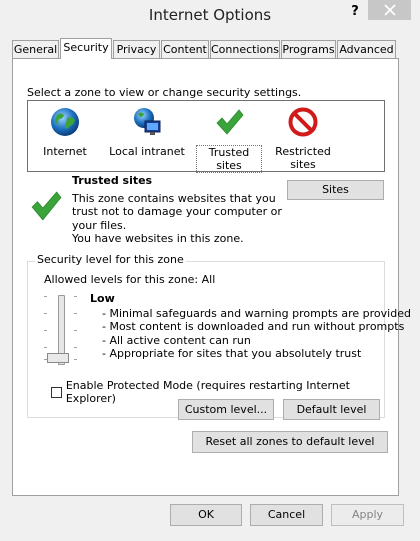 This screenshot has width=420, height=541. Describe the element at coordinates (230, 122) in the screenshot. I see `checkmark-icon` at that location.